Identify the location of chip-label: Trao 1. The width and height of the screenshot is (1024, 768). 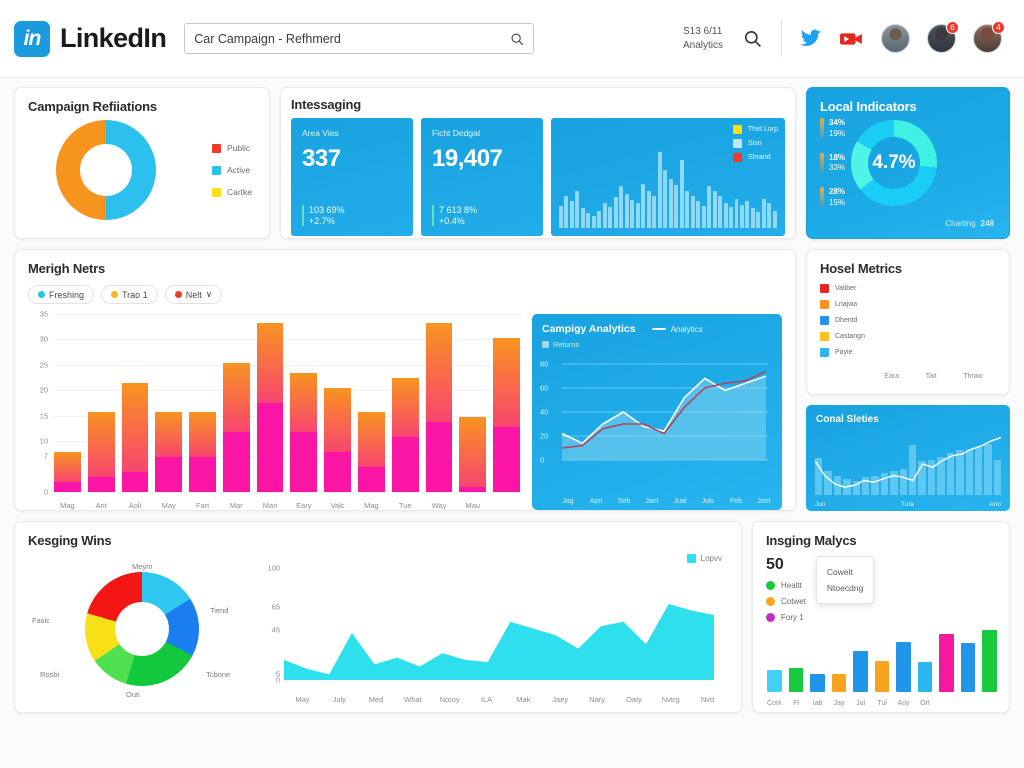
(135, 294).